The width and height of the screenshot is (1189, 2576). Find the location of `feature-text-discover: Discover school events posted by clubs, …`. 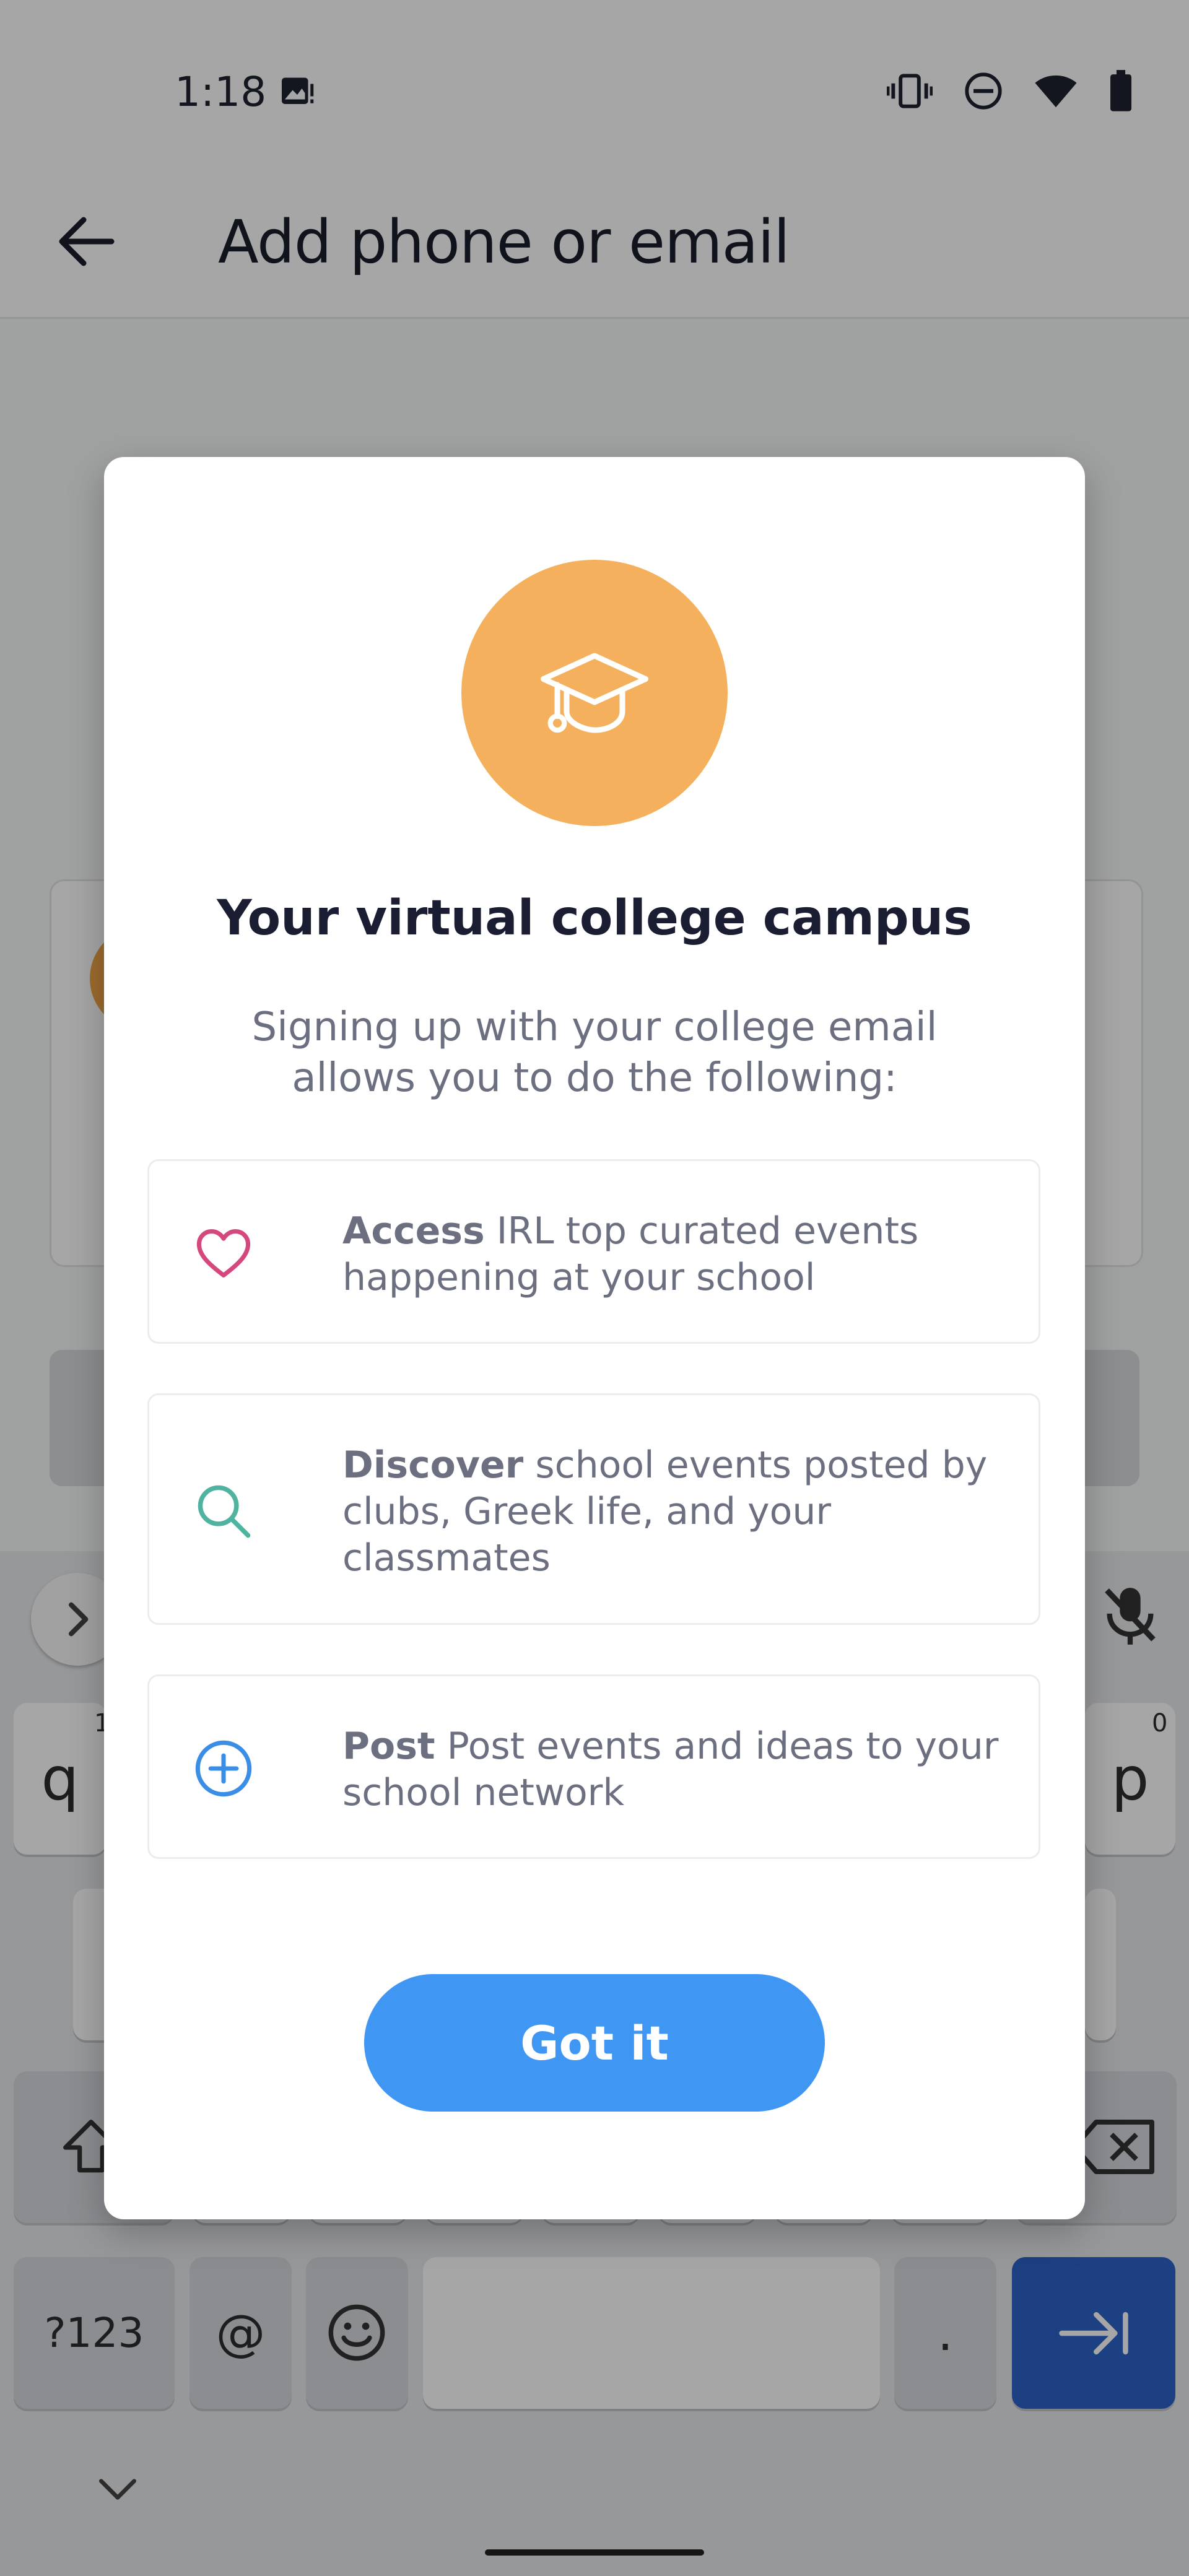

feature-text-discover: Discover school events posted by clubs, … is located at coordinates (670, 1512).